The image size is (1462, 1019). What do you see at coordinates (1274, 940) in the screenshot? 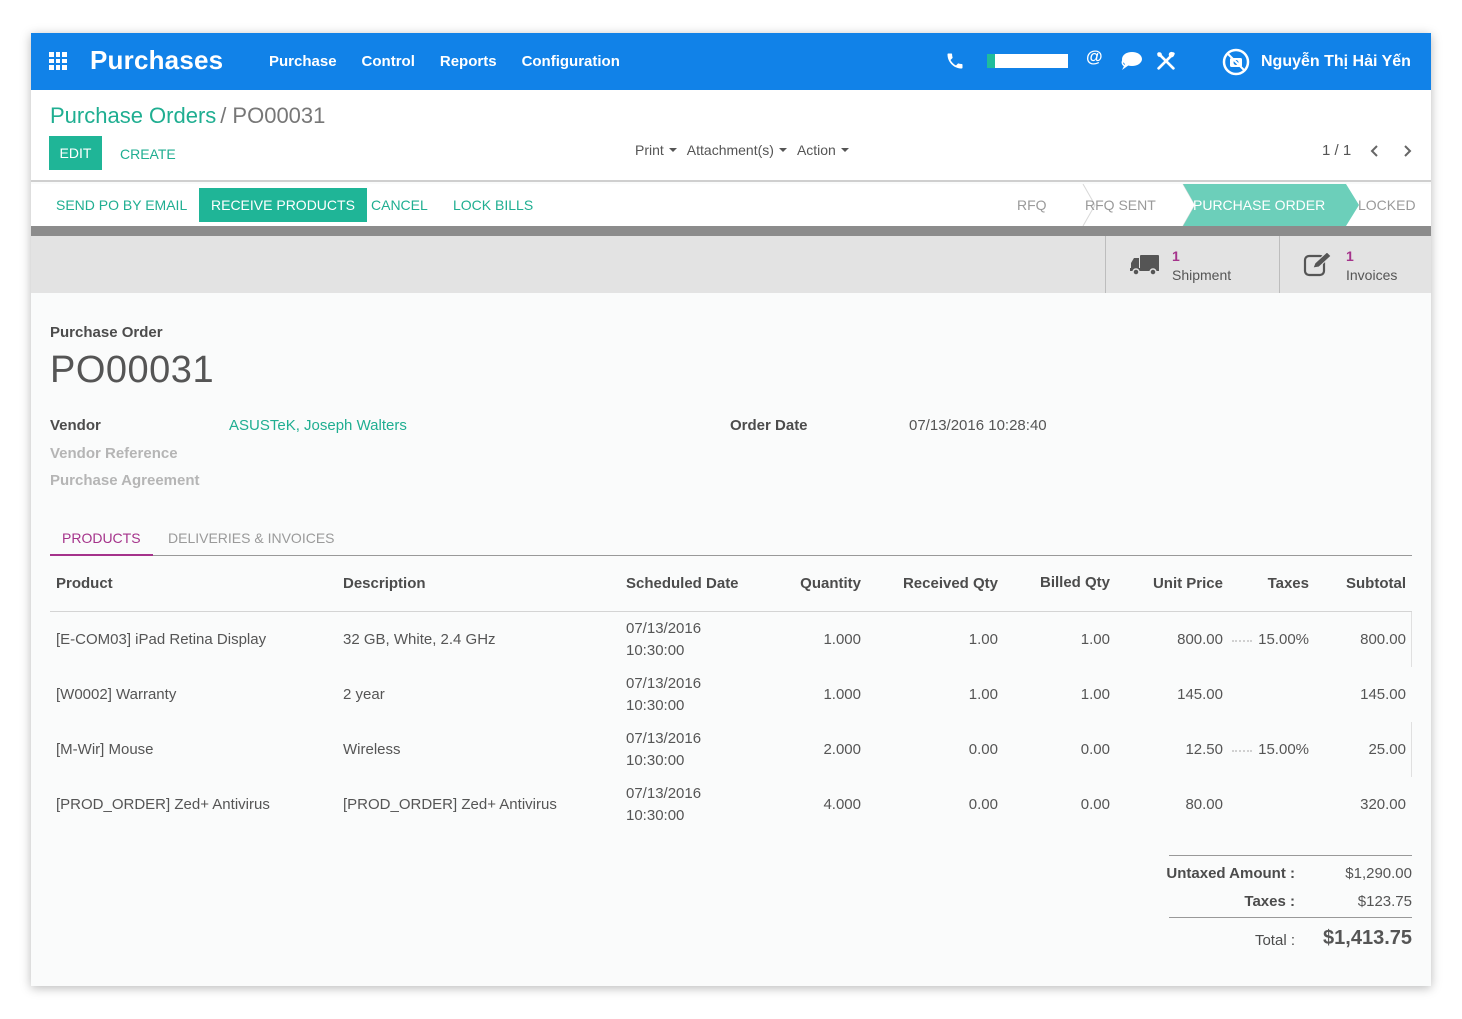
I see `total-label: Total :` at bounding box center [1274, 940].